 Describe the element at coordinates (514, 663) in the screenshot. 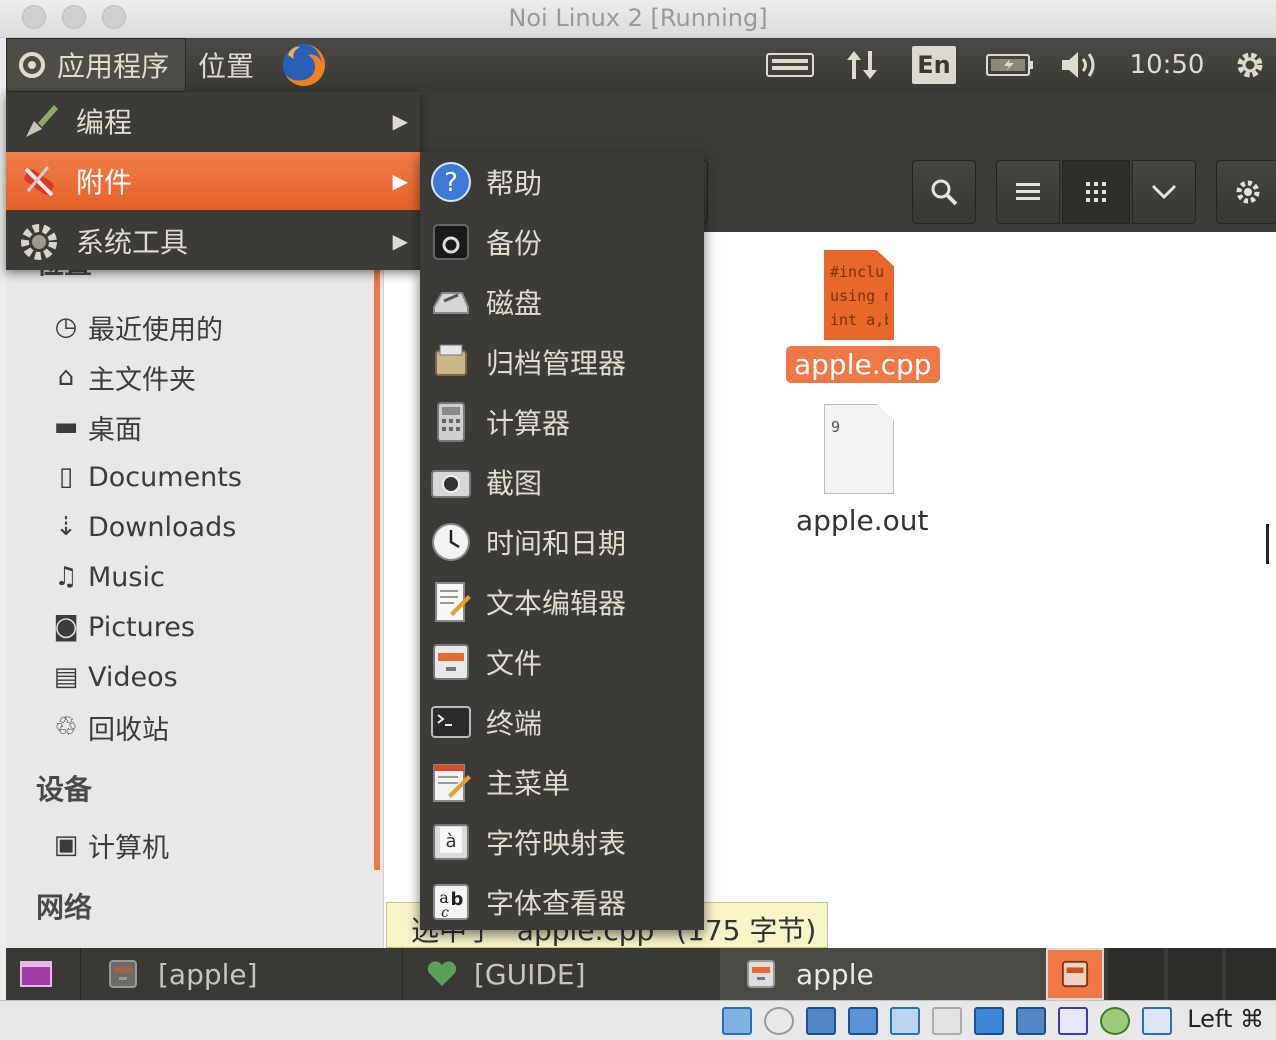

I see `menu-item-label: 文件` at that location.